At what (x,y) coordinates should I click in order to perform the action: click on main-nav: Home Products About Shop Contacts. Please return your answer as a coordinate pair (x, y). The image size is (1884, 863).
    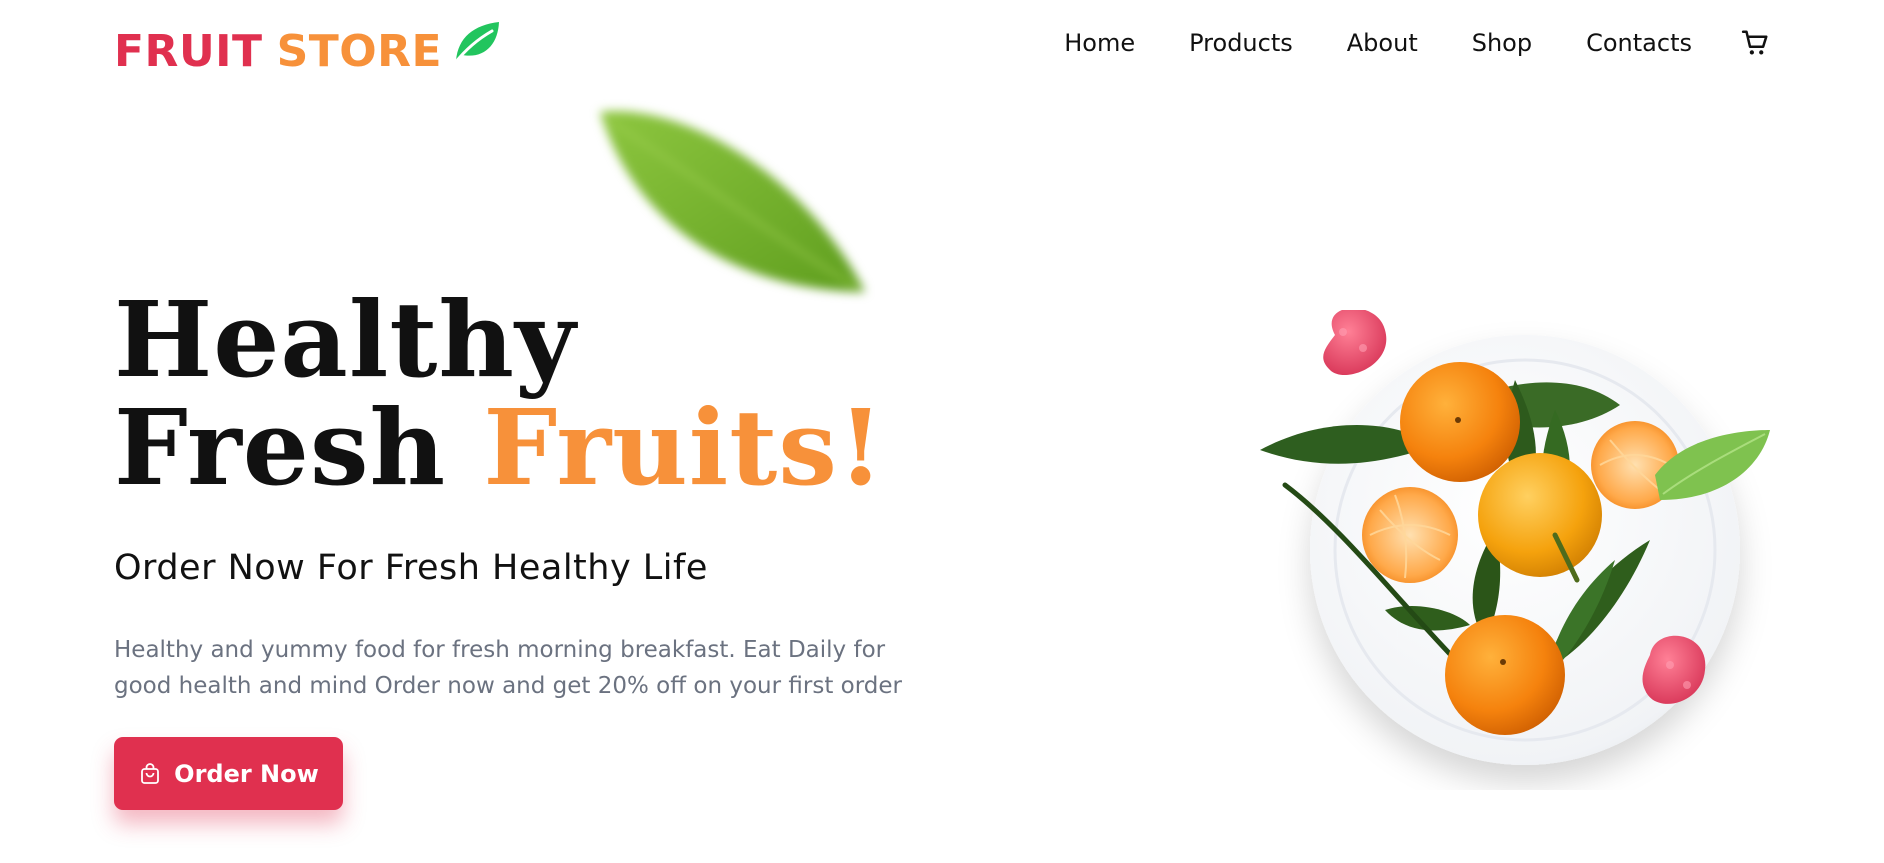
    Looking at the image, I should click on (1417, 43).